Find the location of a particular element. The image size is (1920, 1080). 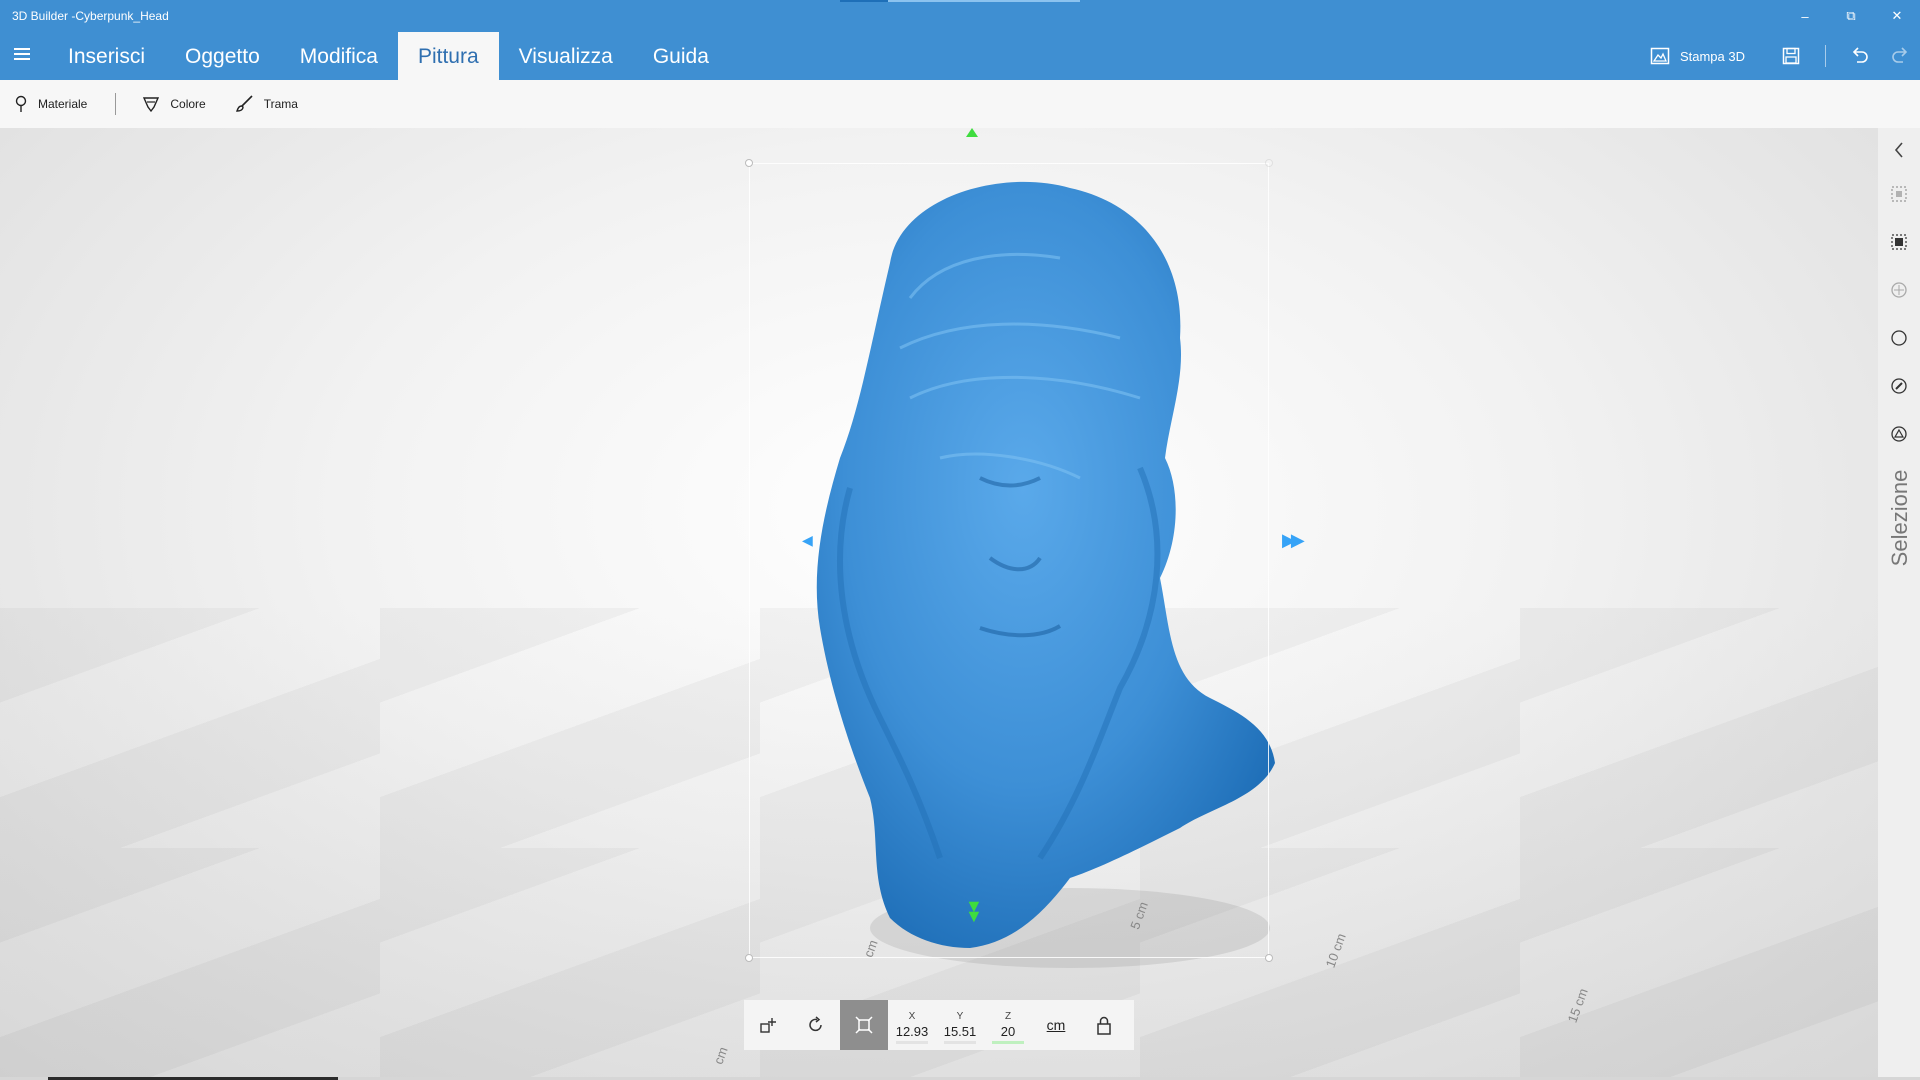

bbox-handle-bottom-left is located at coordinates (749, 958).